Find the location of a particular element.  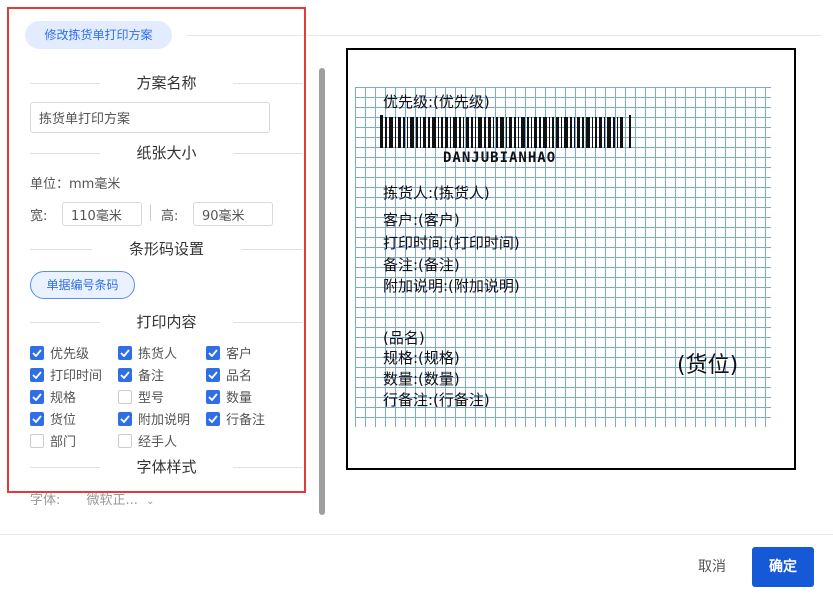

preview-customer: 客户:(客户) is located at coordinates (421, 220).